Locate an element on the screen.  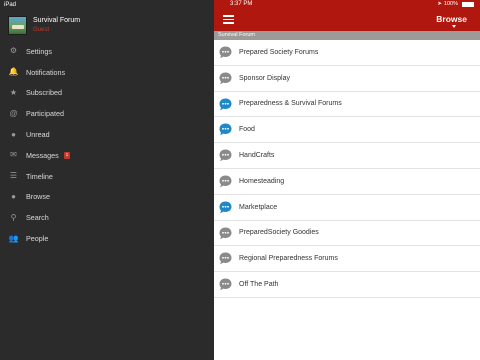
sidebar-item-messages: ✉ Messages 1 is located at coordinates (107, 155).